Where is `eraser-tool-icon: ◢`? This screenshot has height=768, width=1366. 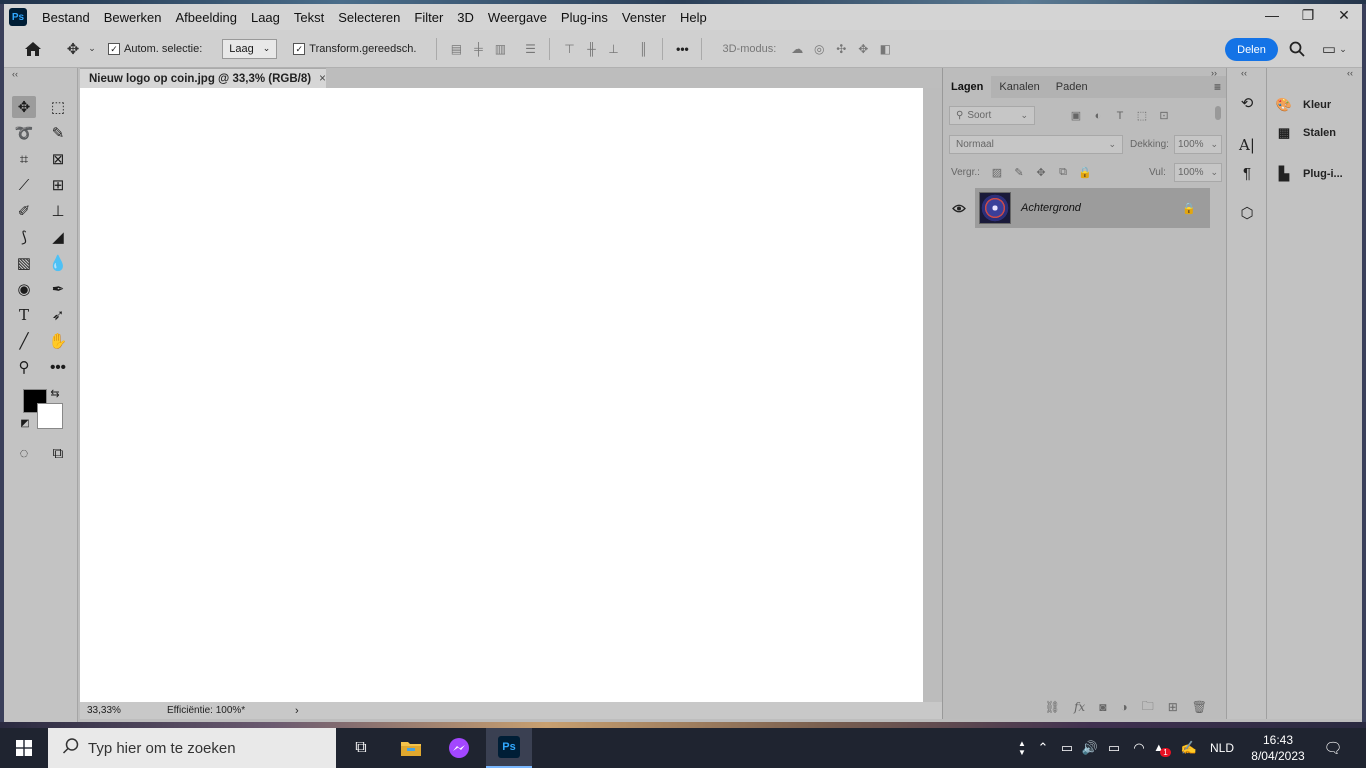 eraser-tool-icon: ◢ is located at coordinates (58, 237).